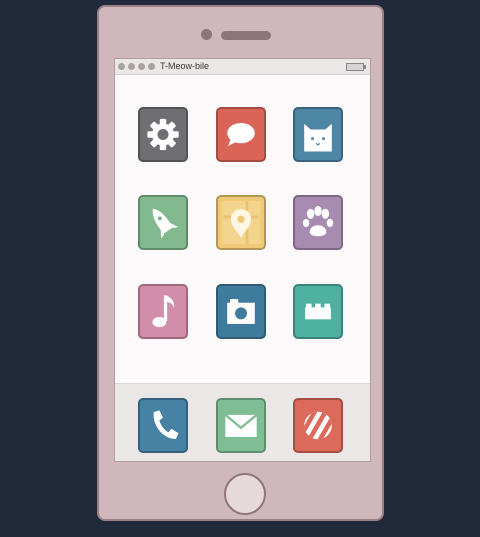  I want to click on app-phone, so click(163, 425).